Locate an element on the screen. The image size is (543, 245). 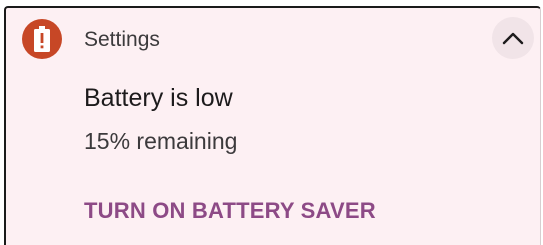
battery-alert-glyph is located at coordinates (42, 39).